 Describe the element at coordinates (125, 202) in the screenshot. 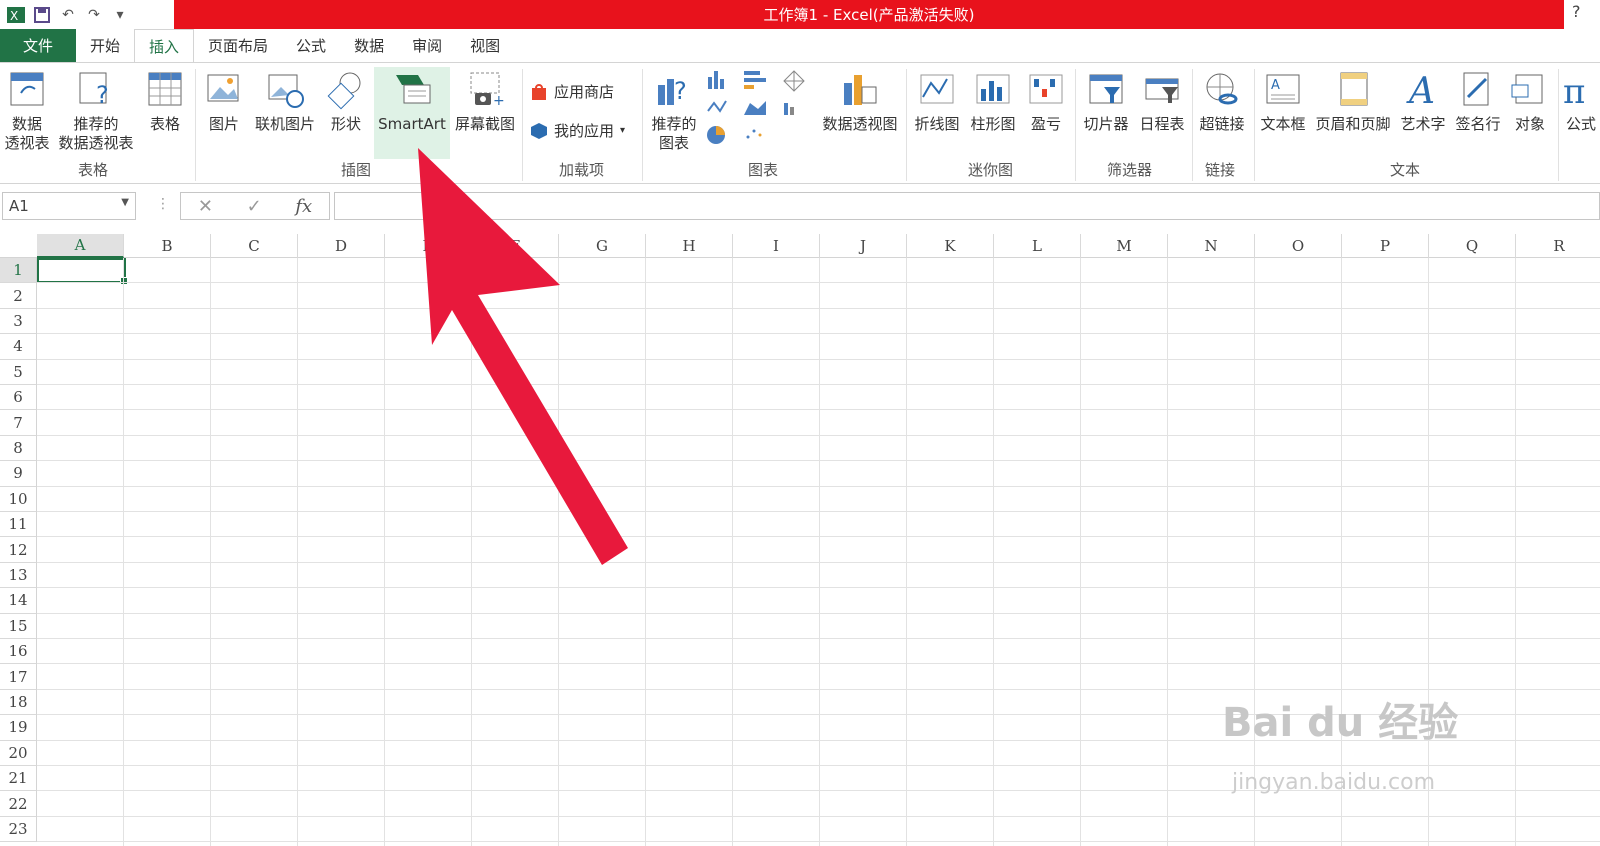

I see `chevron-down-icon: ▼` at that location.